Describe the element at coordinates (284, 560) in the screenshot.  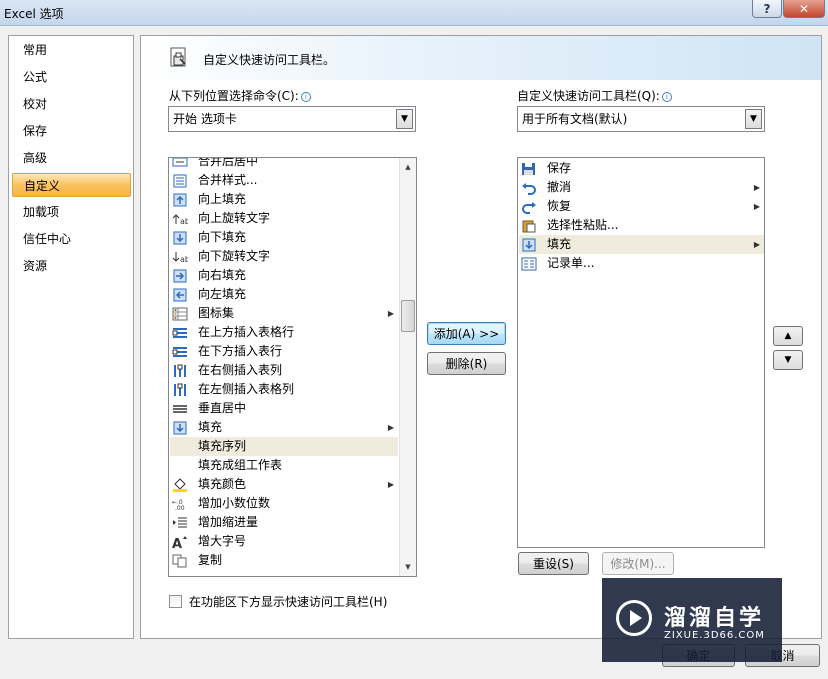
I see `list-item: 复制` at that location.